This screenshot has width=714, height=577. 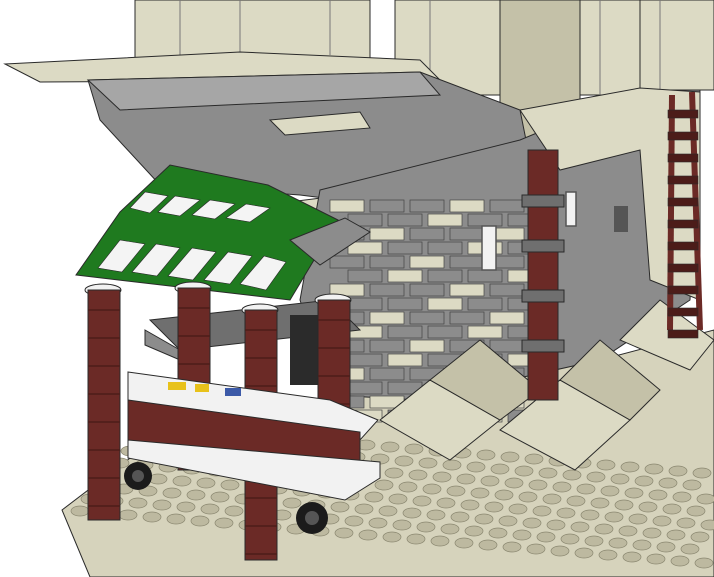 What do you see at coordinates (104, 405) in the screenshot?
I see `stall-pillar` at bounding box center [104, 405].